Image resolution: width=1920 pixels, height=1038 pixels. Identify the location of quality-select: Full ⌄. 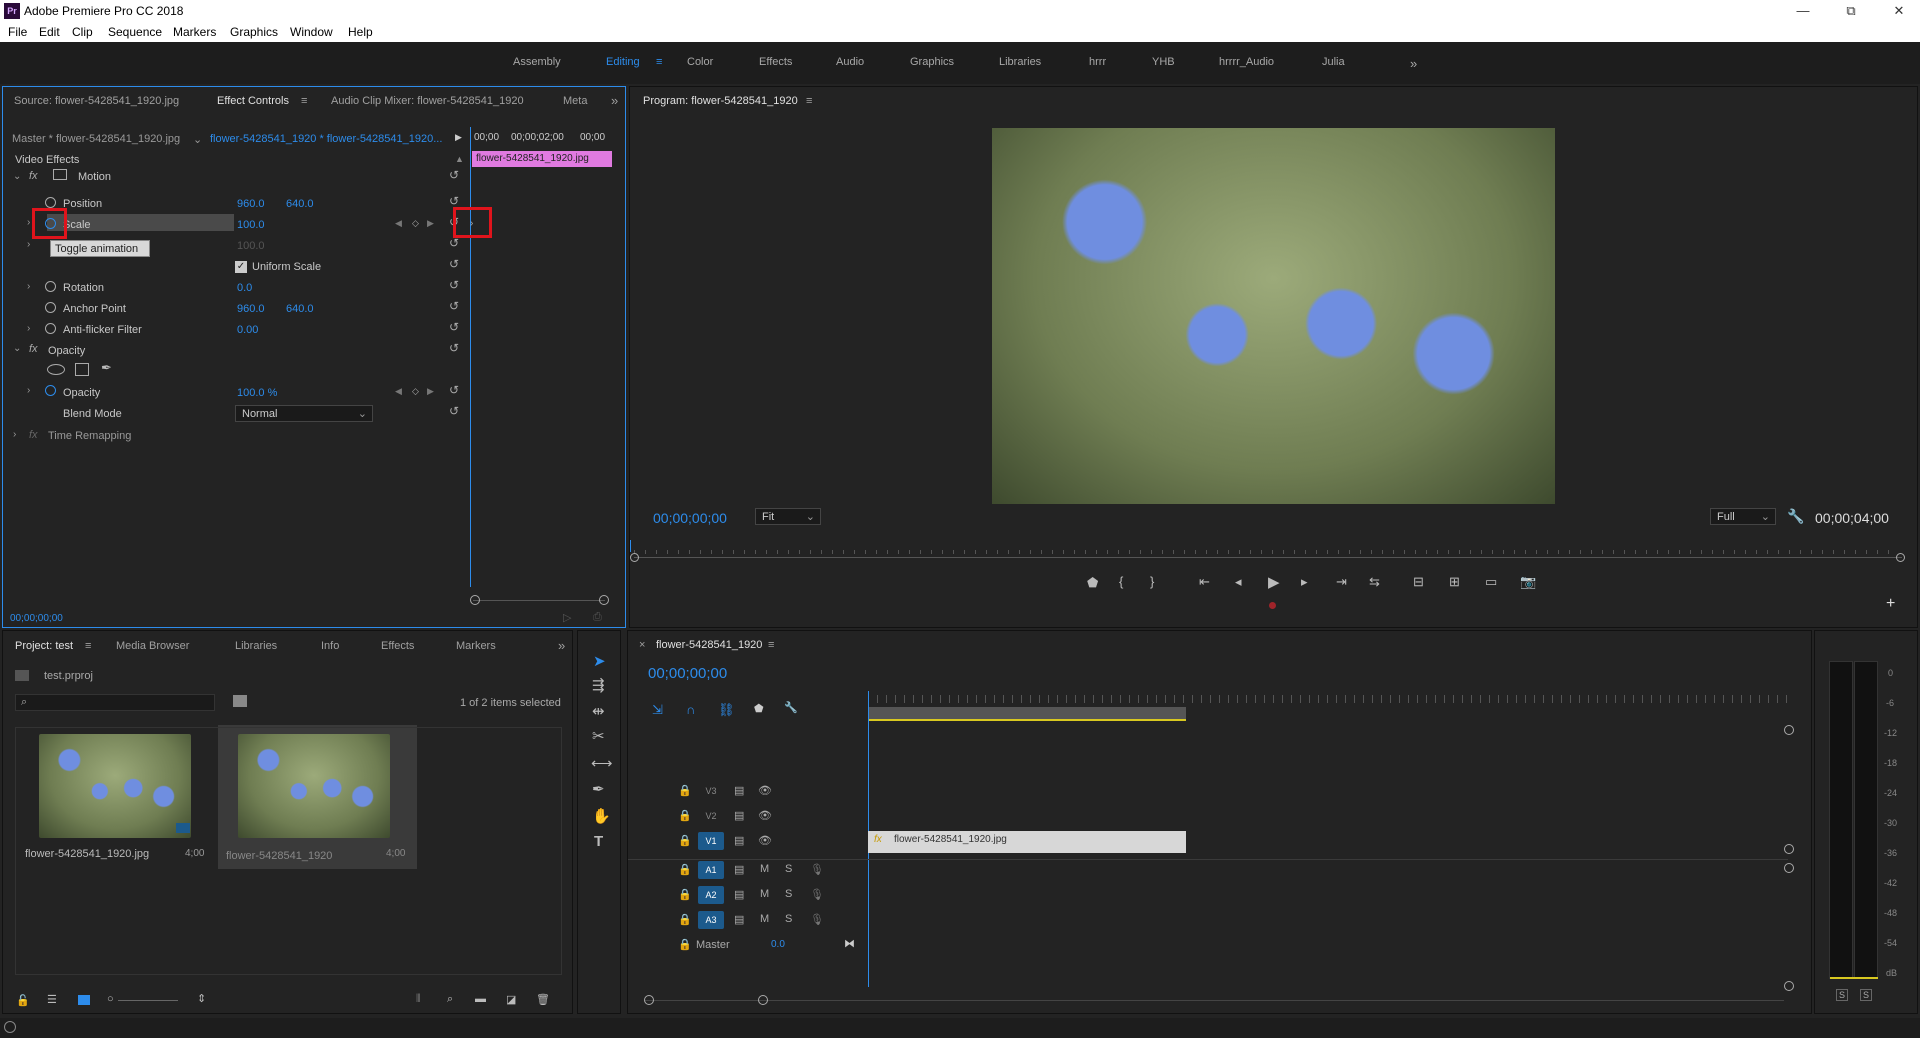
(1743, 516).